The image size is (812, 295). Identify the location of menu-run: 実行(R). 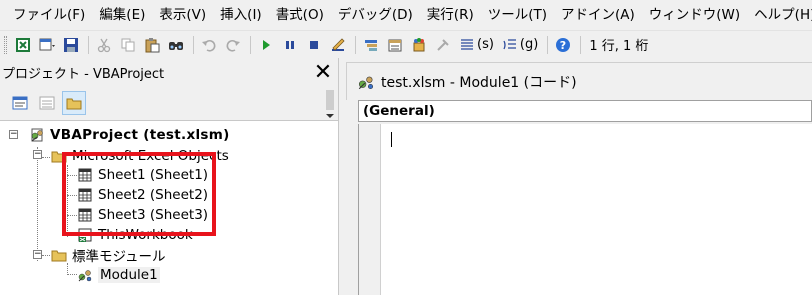
(450, 15).